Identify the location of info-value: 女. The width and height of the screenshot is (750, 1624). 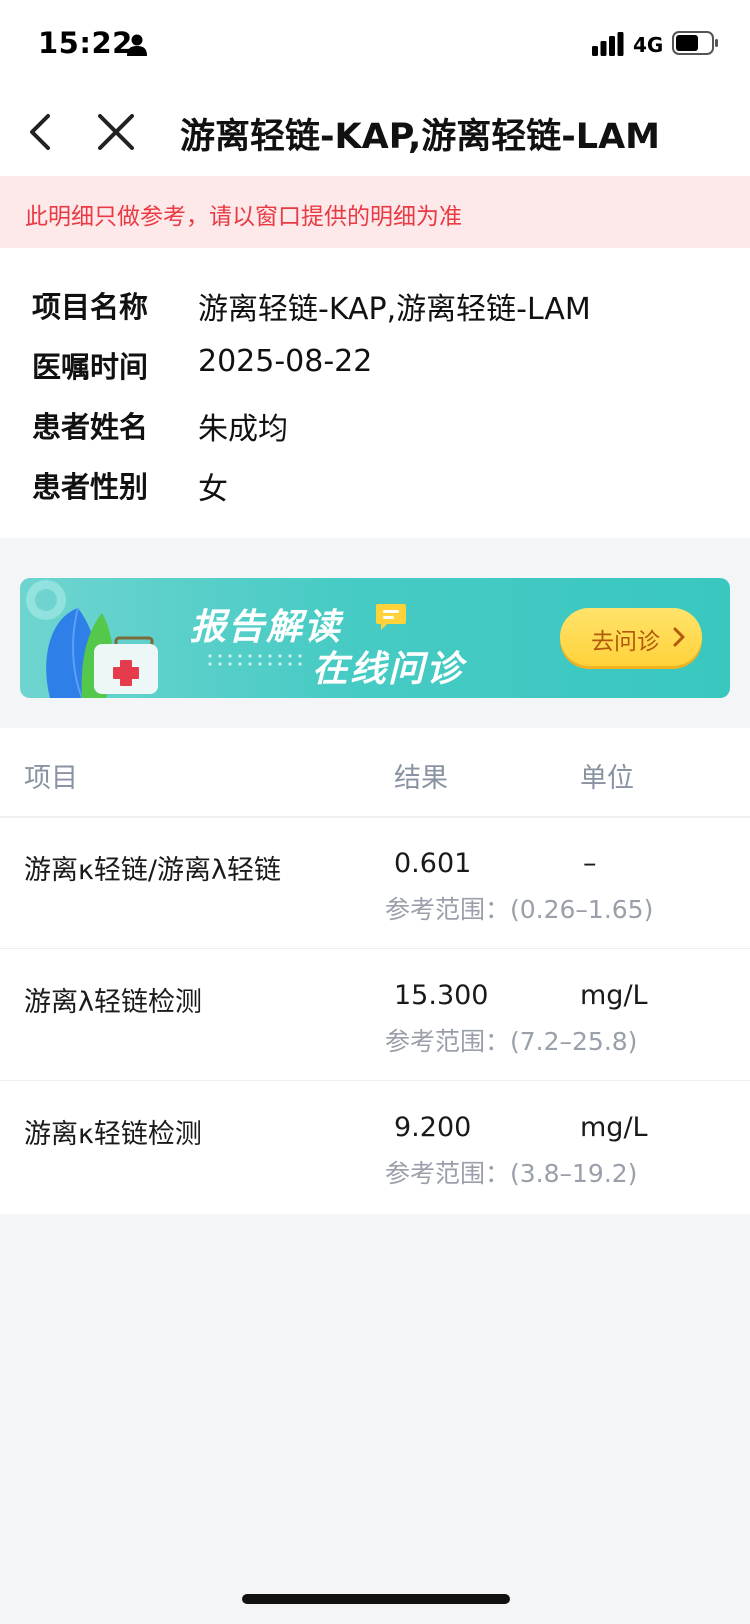
(213, 489).